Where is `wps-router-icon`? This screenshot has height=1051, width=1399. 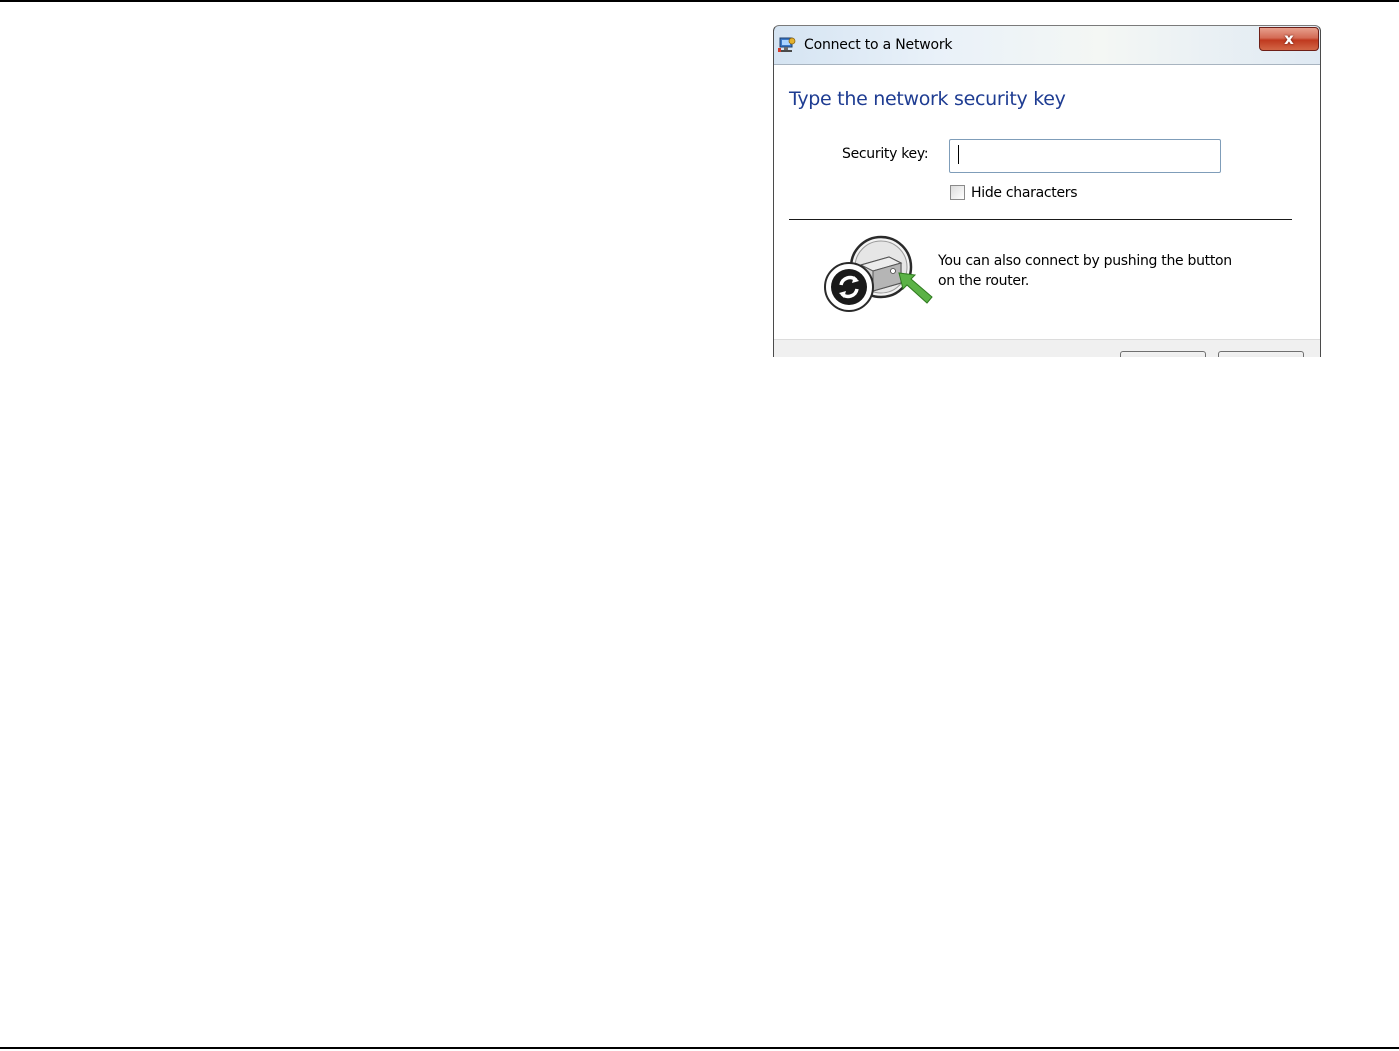 wps-router-icon is located at coordinates (878, 273).